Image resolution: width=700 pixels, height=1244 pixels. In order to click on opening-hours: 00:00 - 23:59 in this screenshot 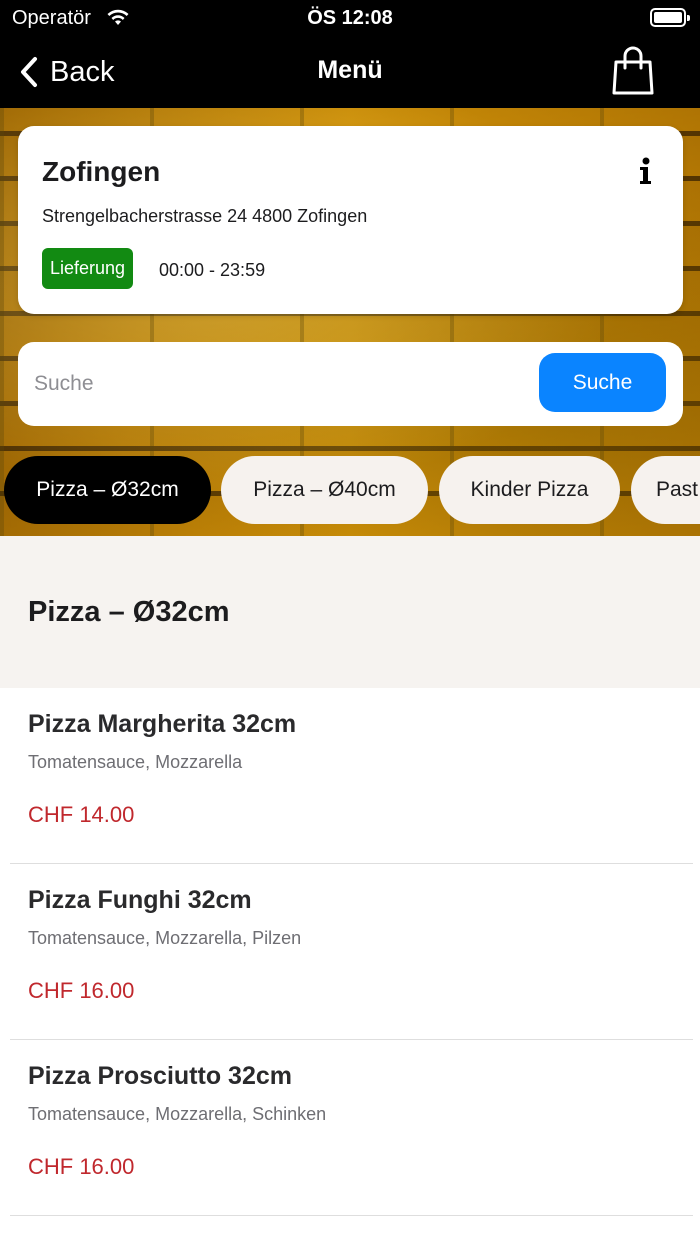, I will do `click(212, 270)`.